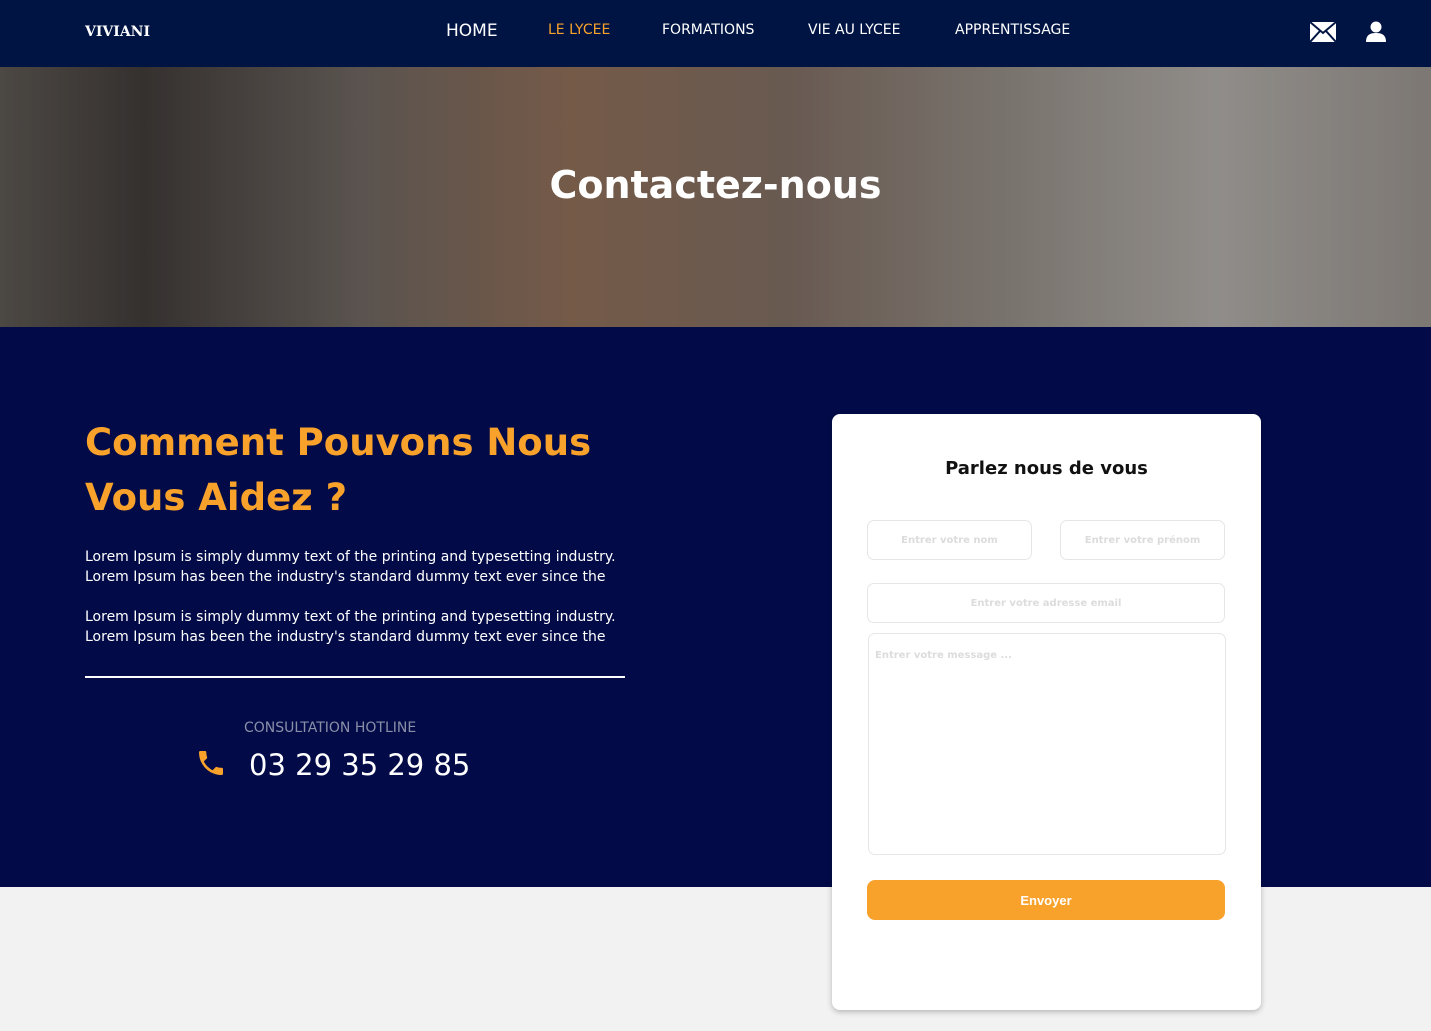 The width and height of the screenshot is (1431, 1031). I want to click on nav-formations: FORMATIONS, so click(708, 30).